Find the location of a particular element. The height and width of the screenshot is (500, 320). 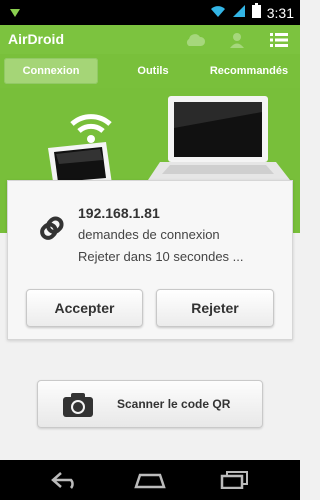

clock: 3:31 is located at coordinates (280, 12).